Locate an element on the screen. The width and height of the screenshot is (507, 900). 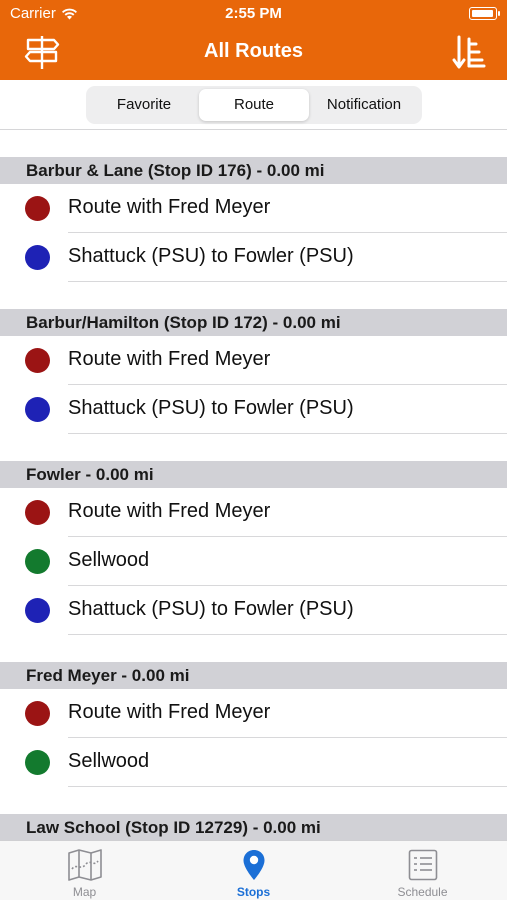
map-icon is located at coordinates (85, 867).